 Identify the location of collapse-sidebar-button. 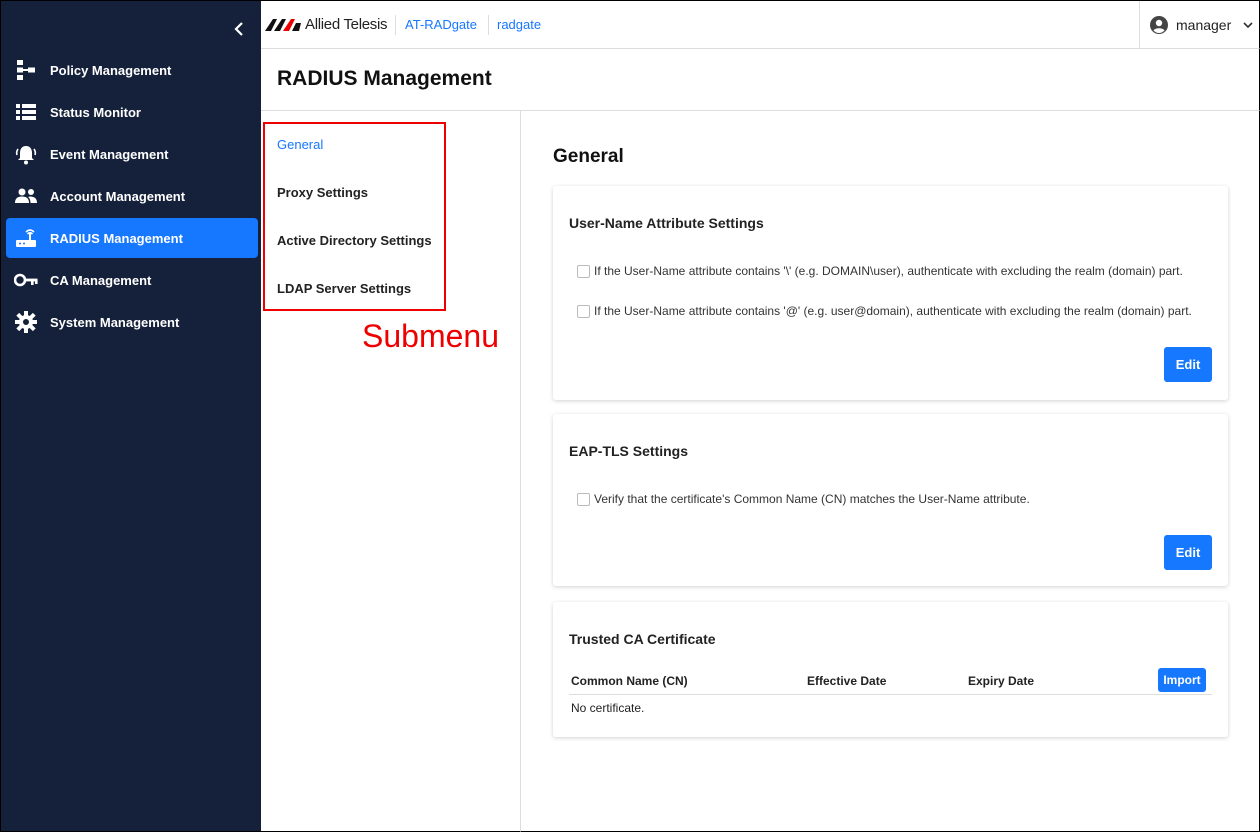
(239, 29).